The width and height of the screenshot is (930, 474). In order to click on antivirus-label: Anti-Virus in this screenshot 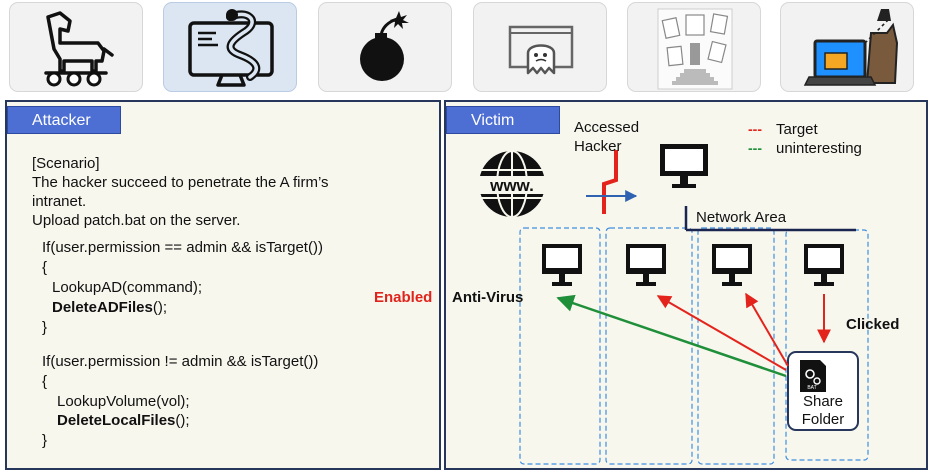, I will do `click(488, 297)`.